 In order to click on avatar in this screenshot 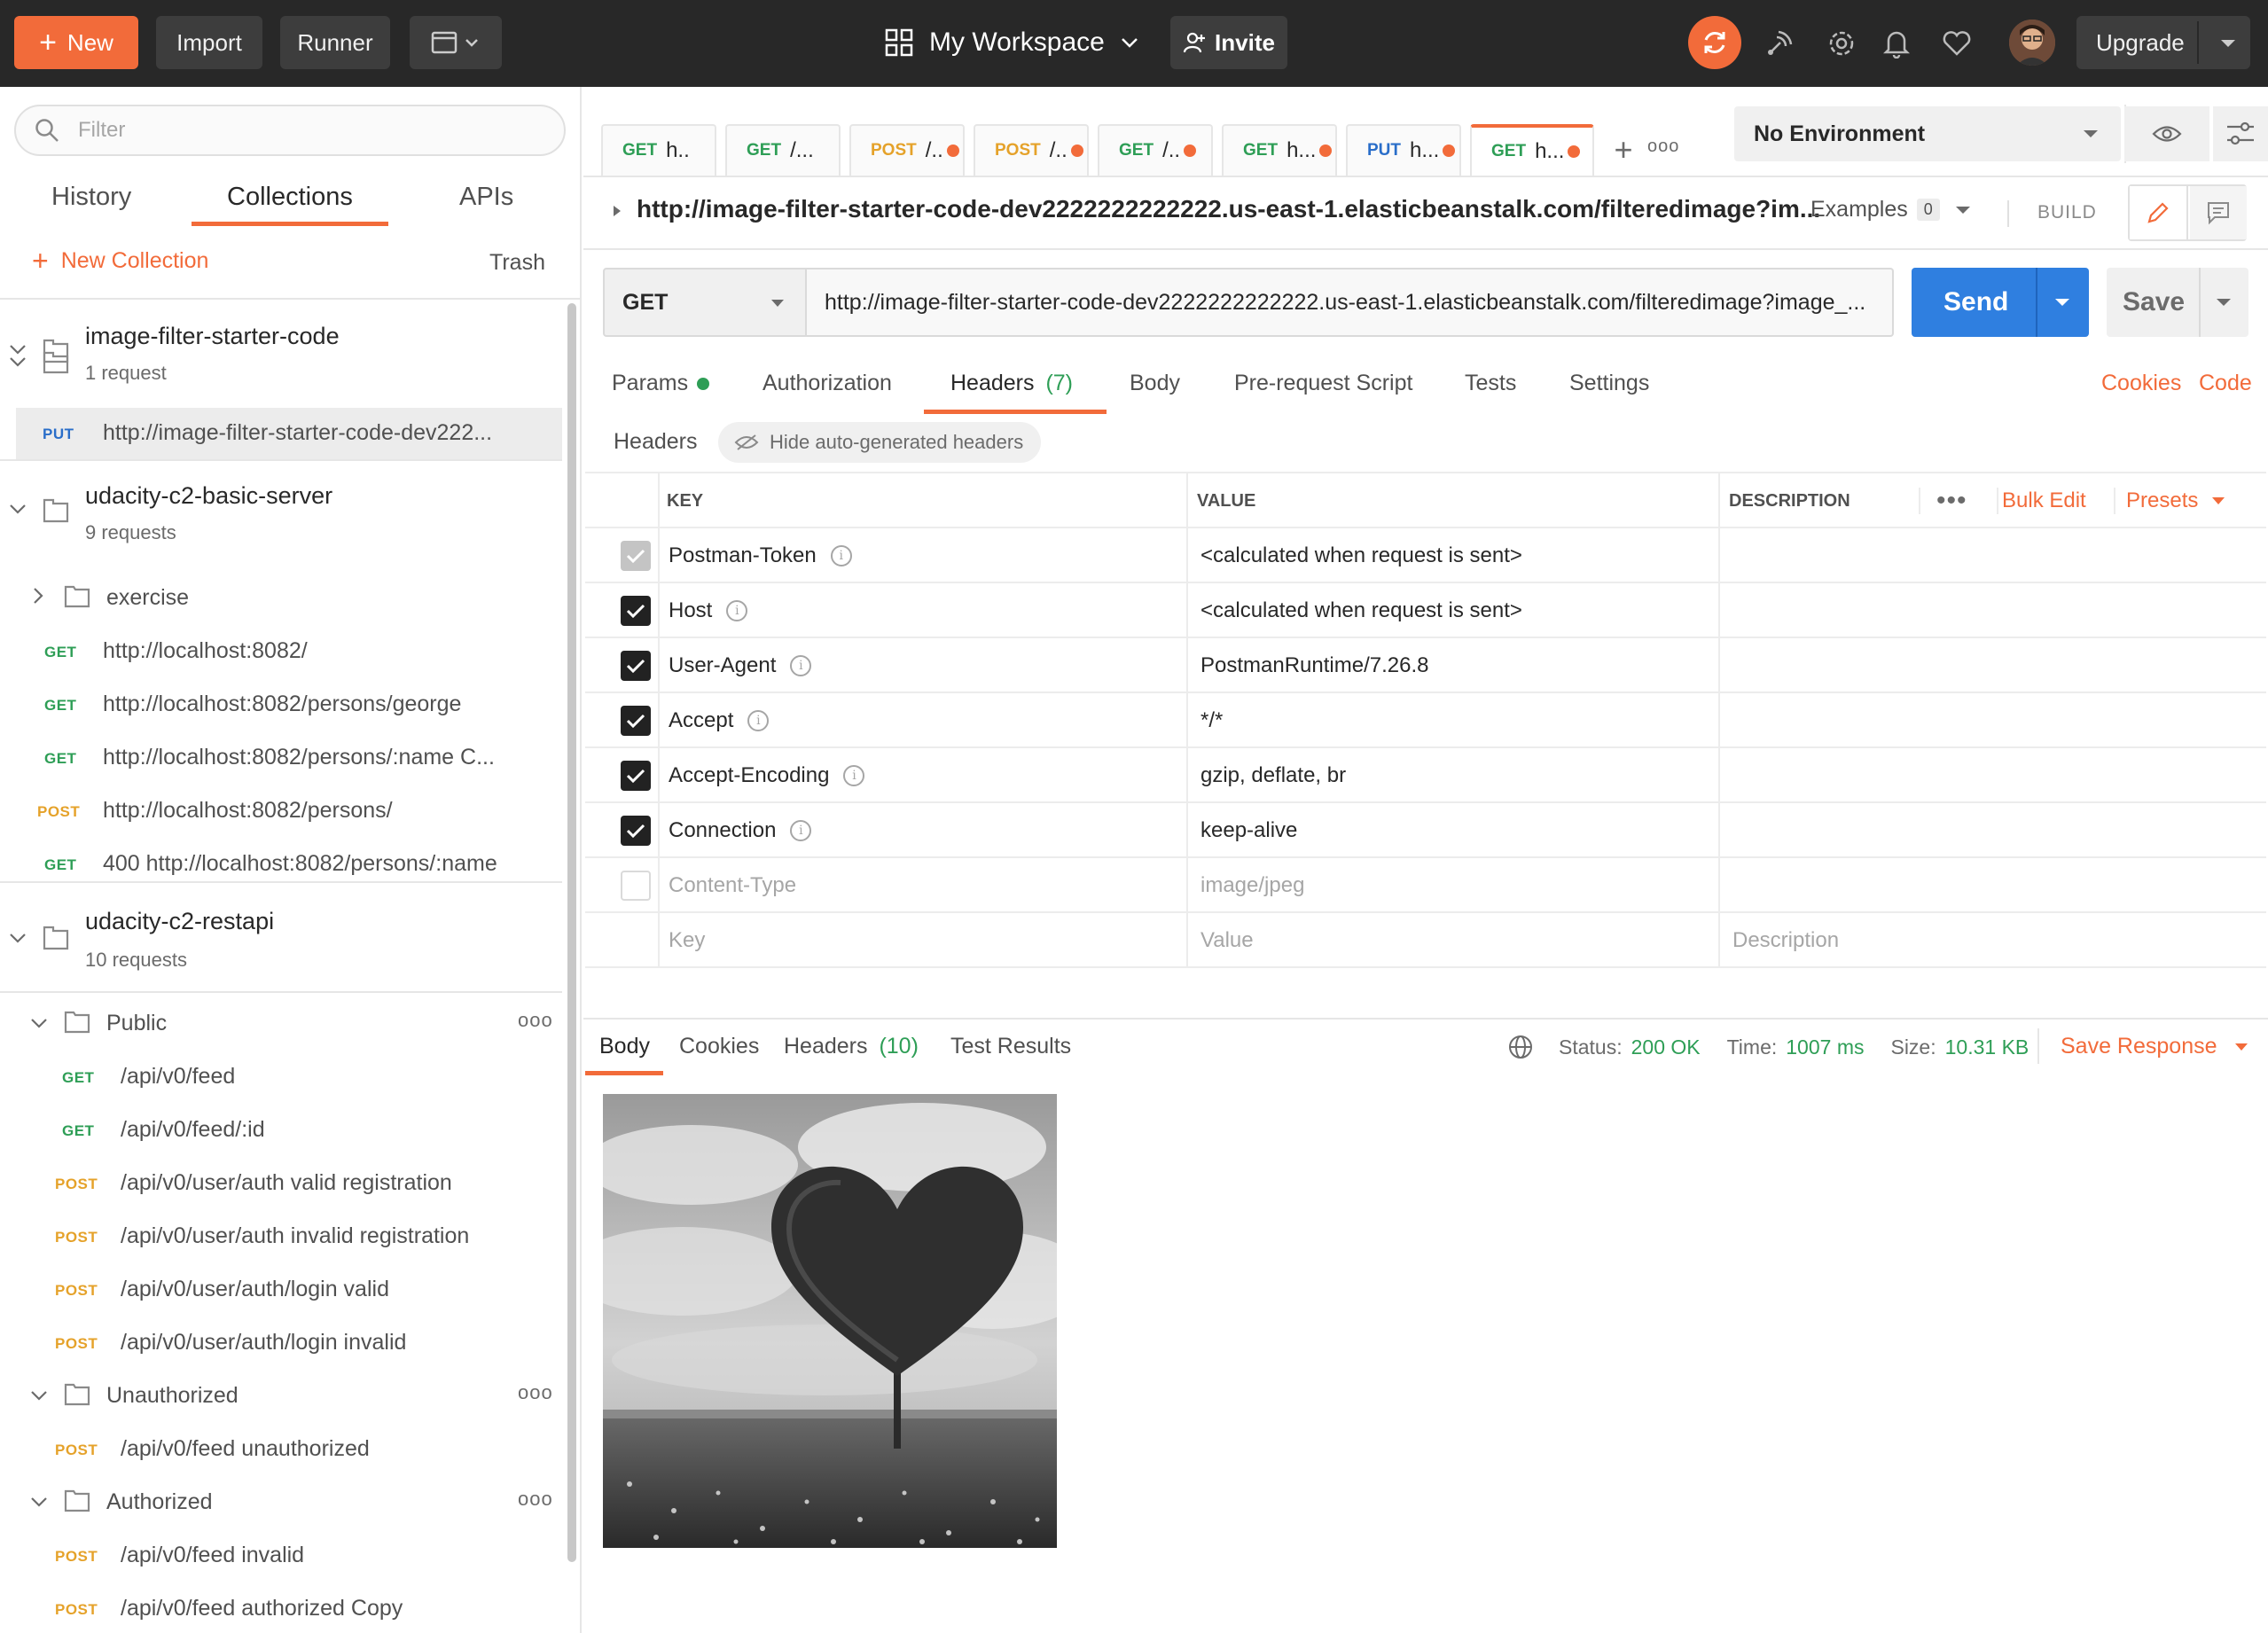, I will do `click(2032, 43)`.